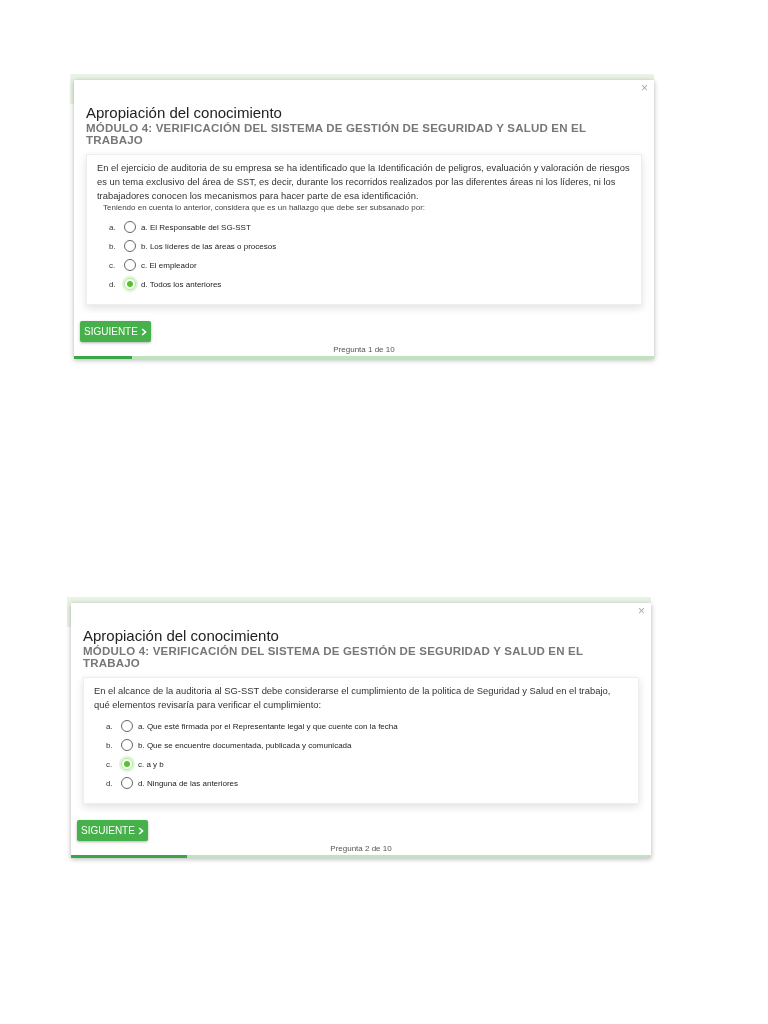 The height and width of the screenshot is (1024, 768). I want to click on option-label: a. El Responsable del SG-SST, so click(196, 227).